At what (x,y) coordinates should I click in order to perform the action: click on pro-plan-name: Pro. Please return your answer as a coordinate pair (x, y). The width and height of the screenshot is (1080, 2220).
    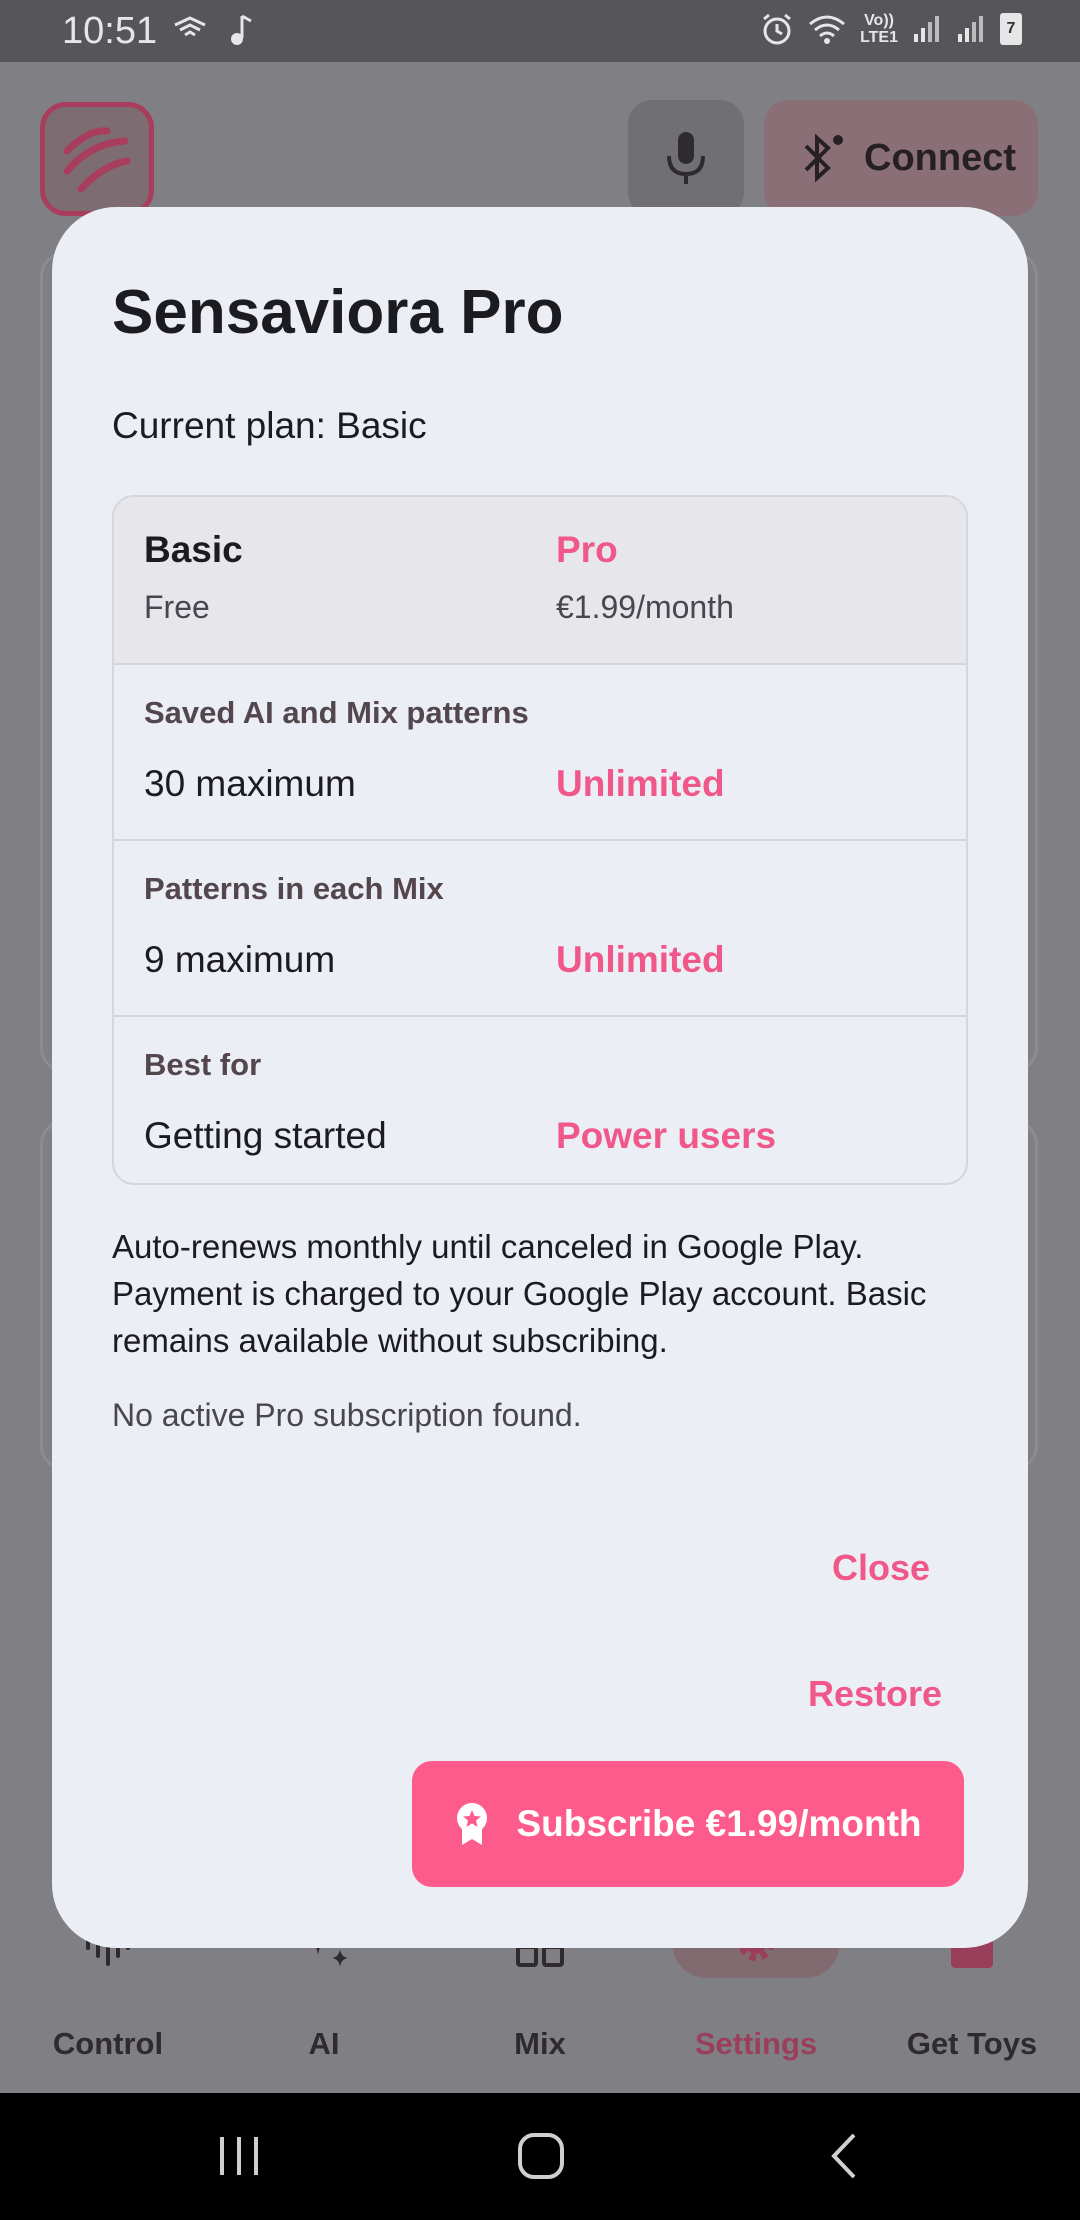
    Looking at the image, I should click on (587, 549).